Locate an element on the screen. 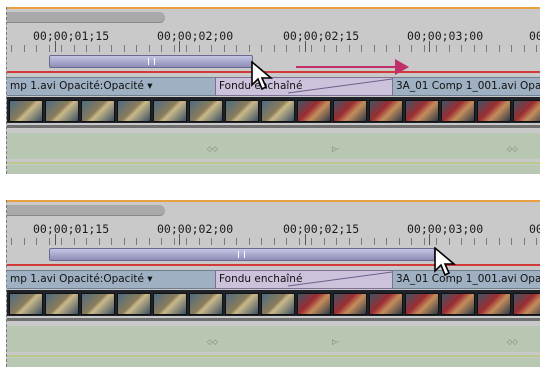  audio-level-line is located at coordinates (273, 356).